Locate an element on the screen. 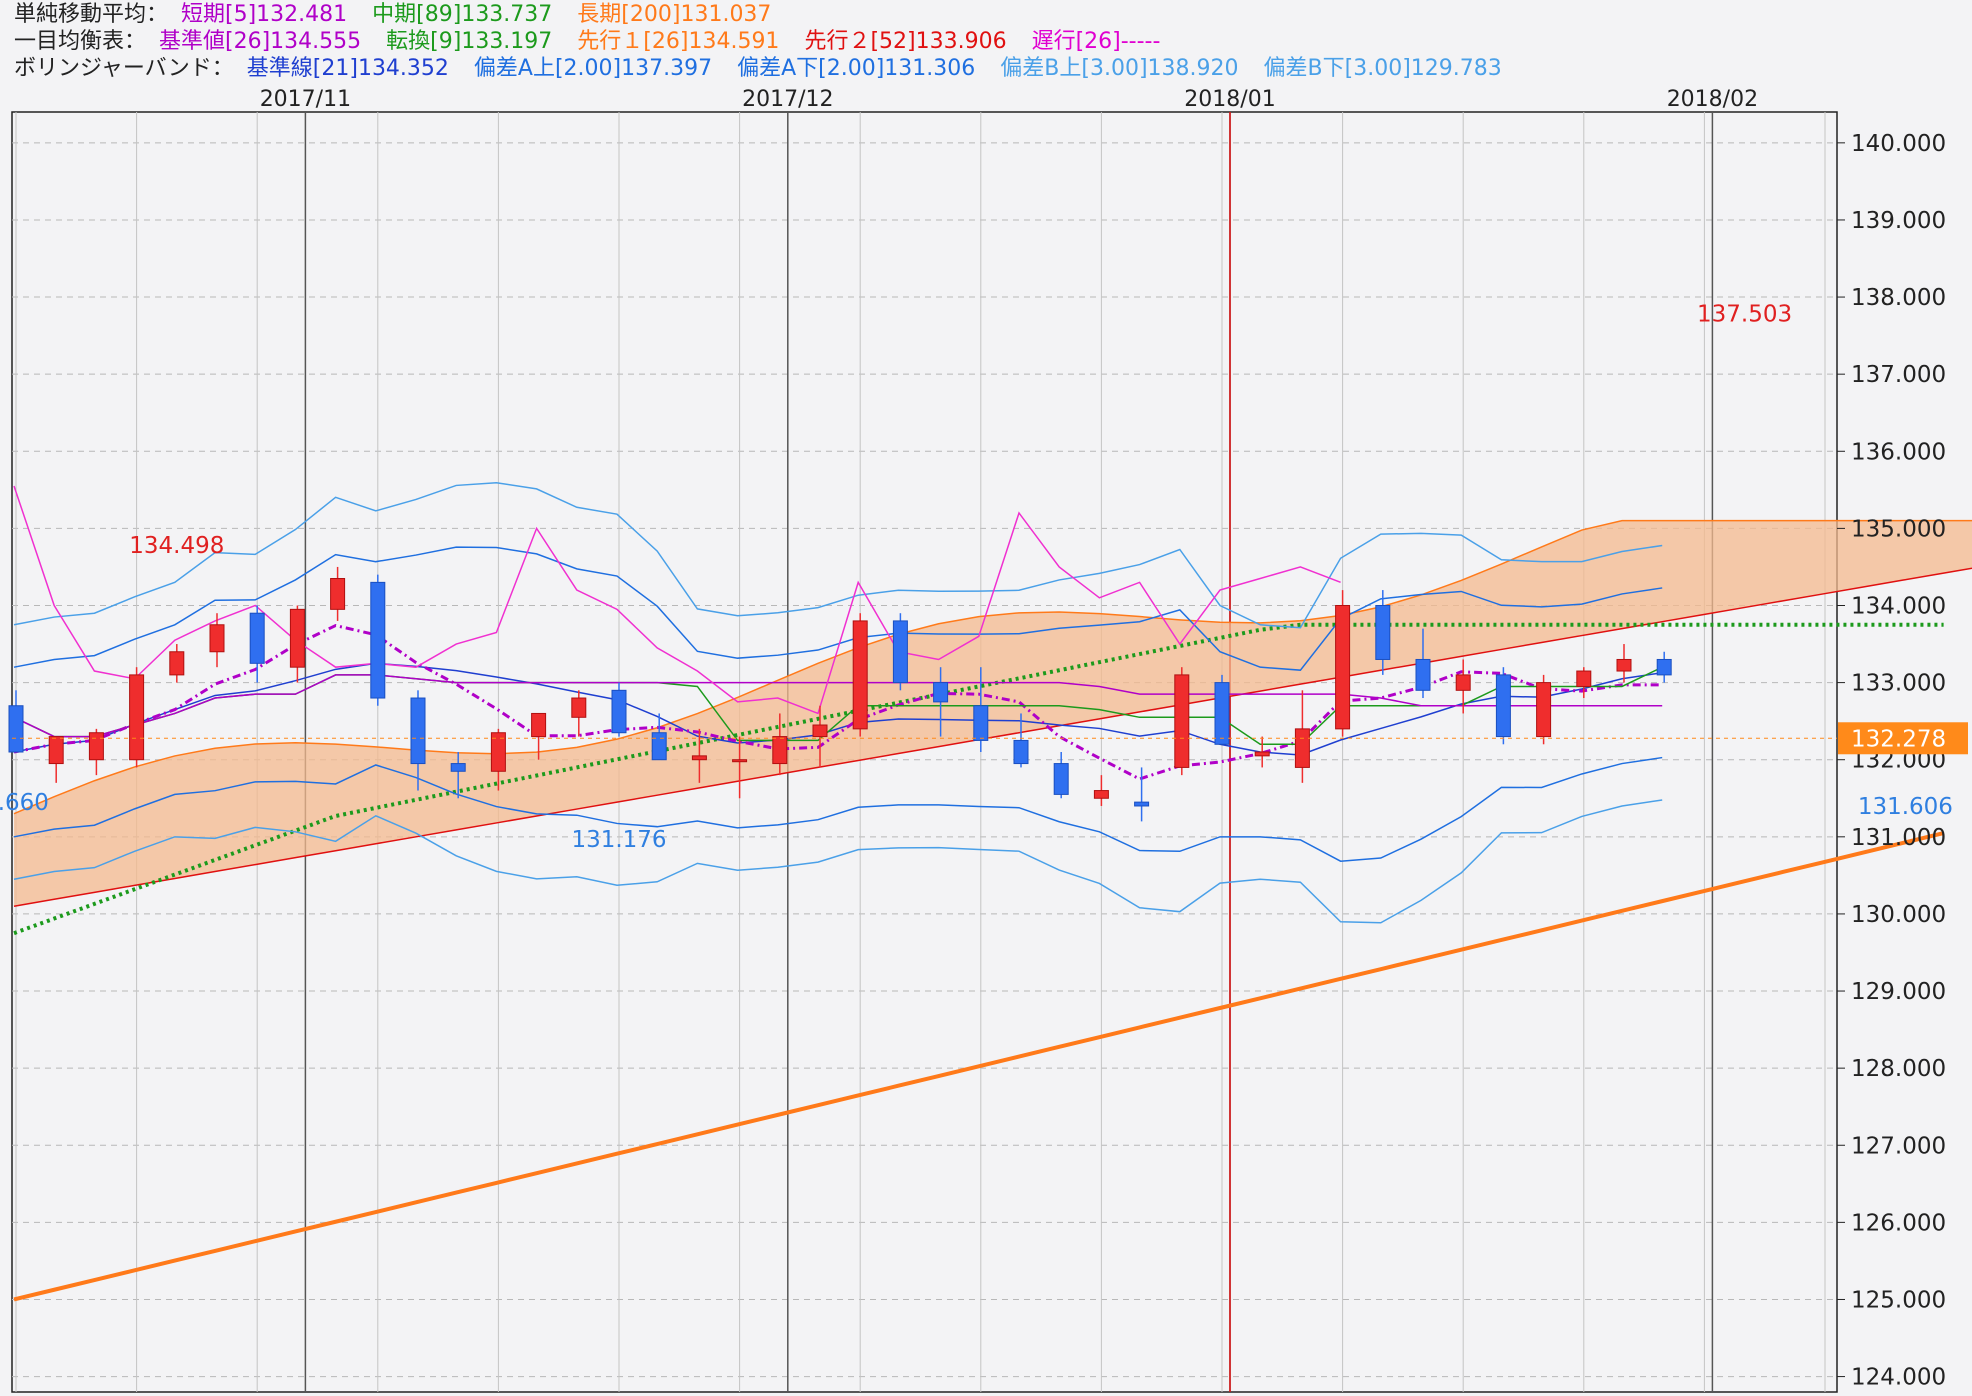  x-period-label: 2017/11 is located at coordinates (305, 99).